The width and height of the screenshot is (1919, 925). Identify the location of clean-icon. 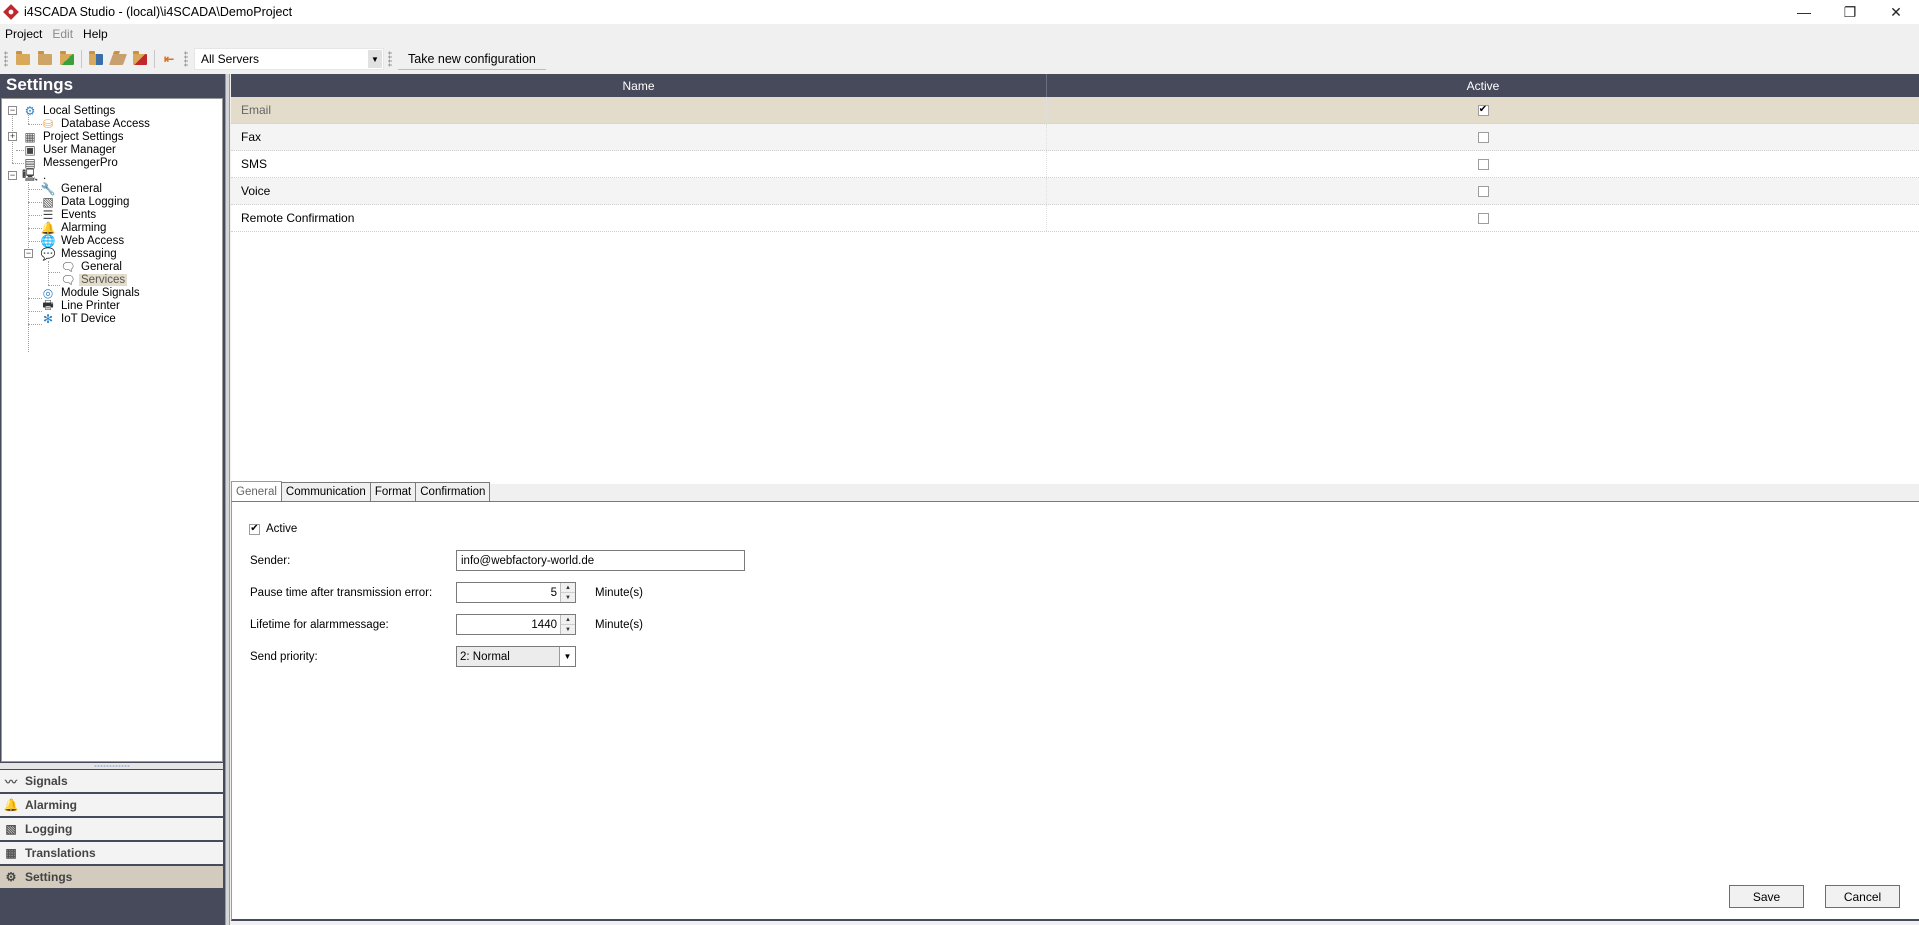
(118, 59).